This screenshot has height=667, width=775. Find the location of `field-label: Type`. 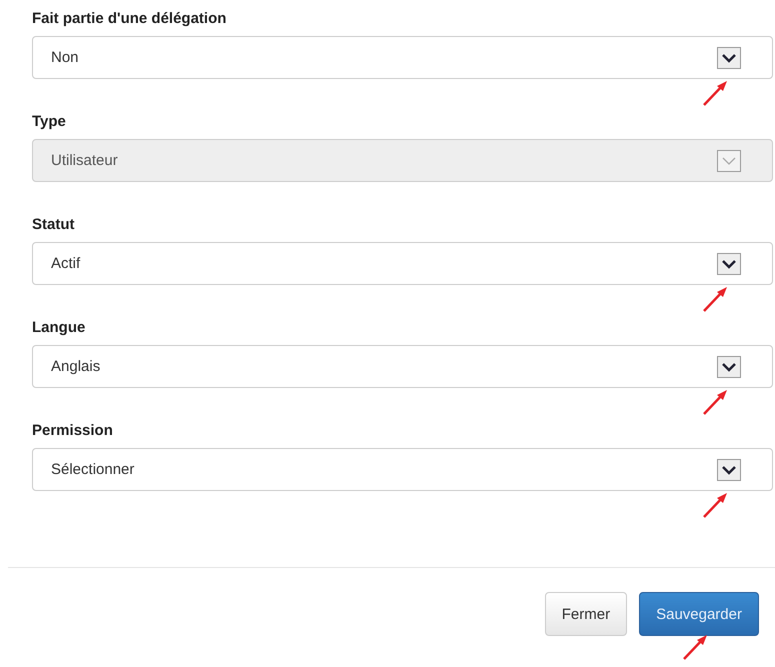

field-label: Type is located at coordinates (49, 121).